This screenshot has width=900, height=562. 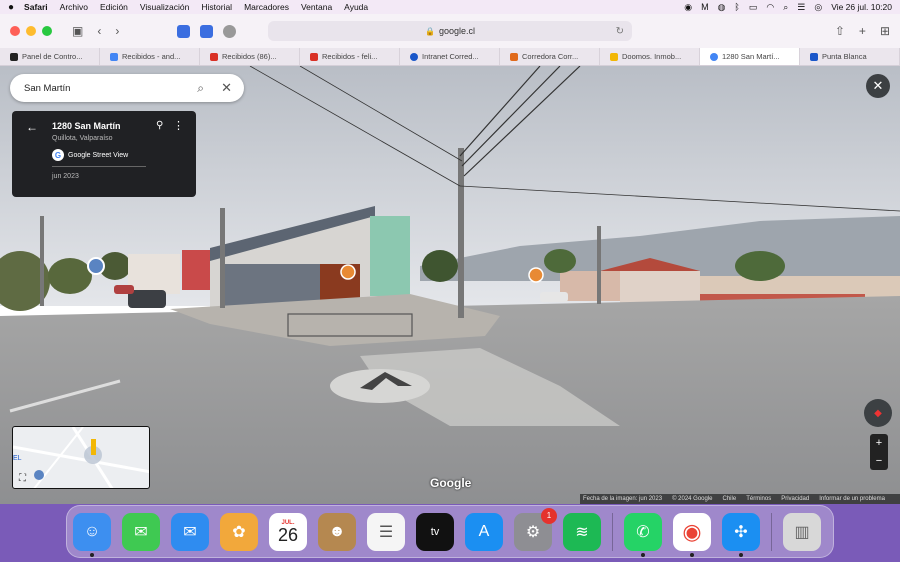 What do you see at coordinates (32, 127) in the screenshot?
I see `back-arrow-icon: ←` at bounding box center [32, 127].